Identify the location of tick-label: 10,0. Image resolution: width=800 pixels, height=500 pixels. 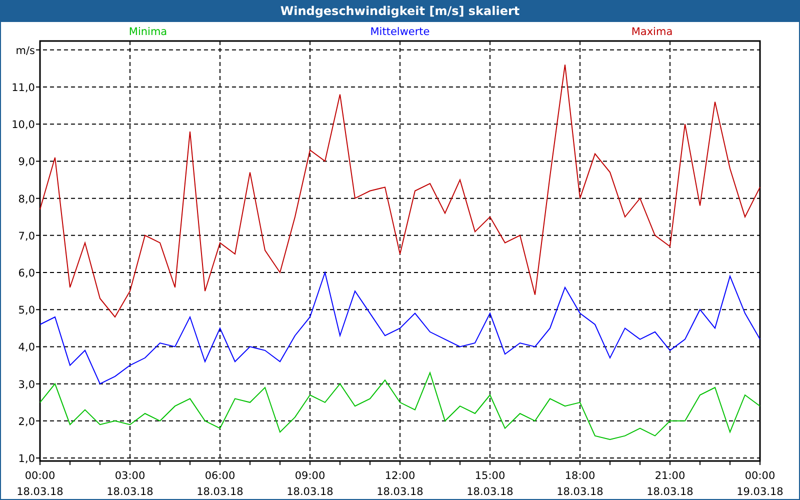
(23, 125).